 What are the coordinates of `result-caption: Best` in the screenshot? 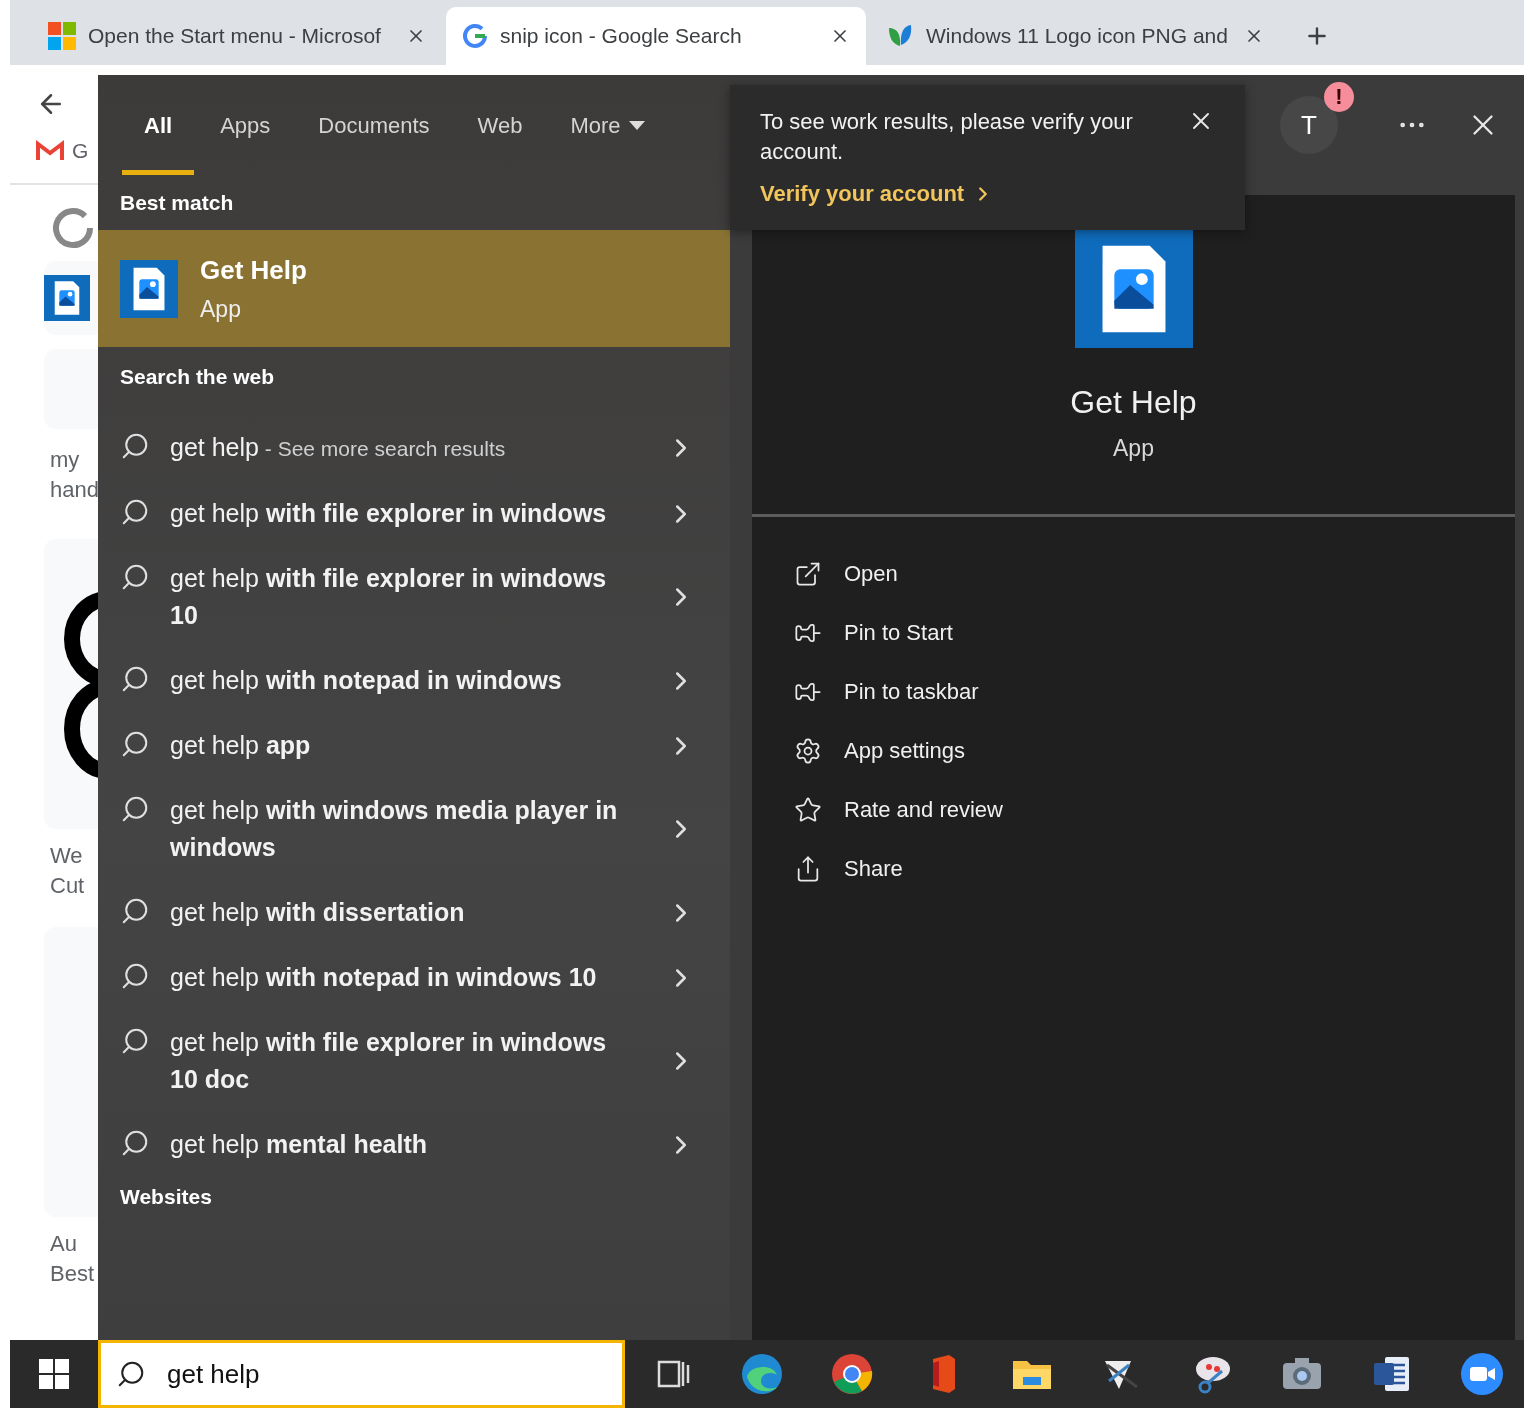 It's located at (74, 1274).